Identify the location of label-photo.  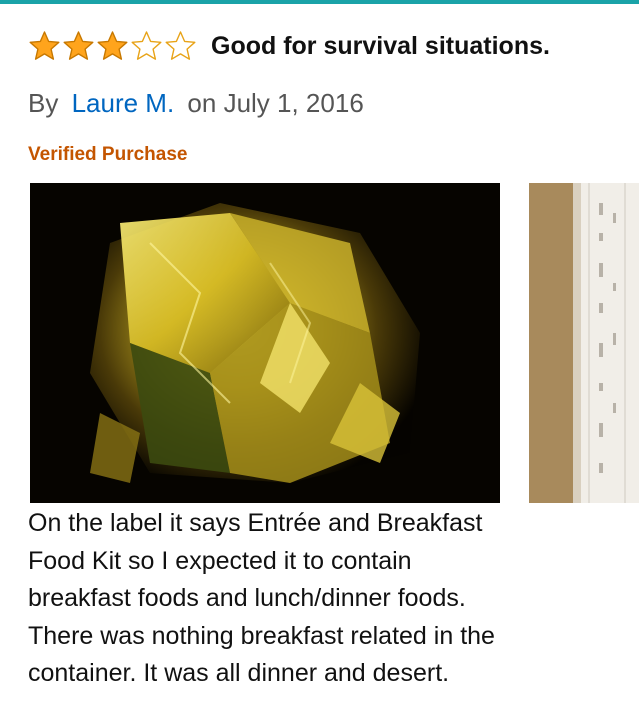
(584, 343).